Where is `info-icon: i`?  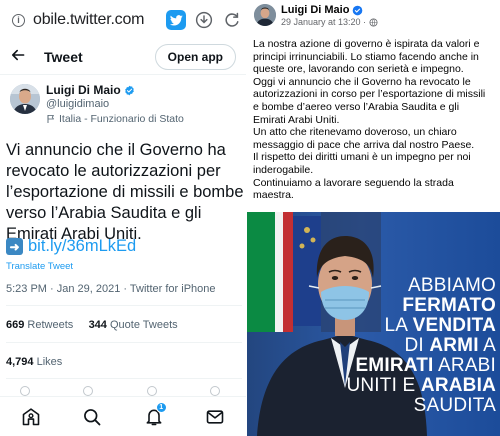 info-icon: i is located at coordinates (18, 20).